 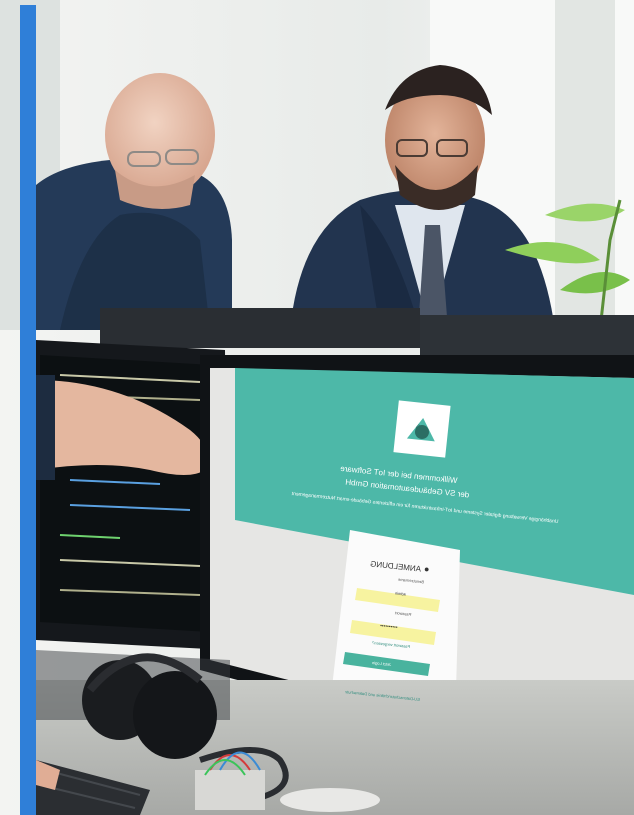 I want to click on accent-bar, so click(x=28, y=410).